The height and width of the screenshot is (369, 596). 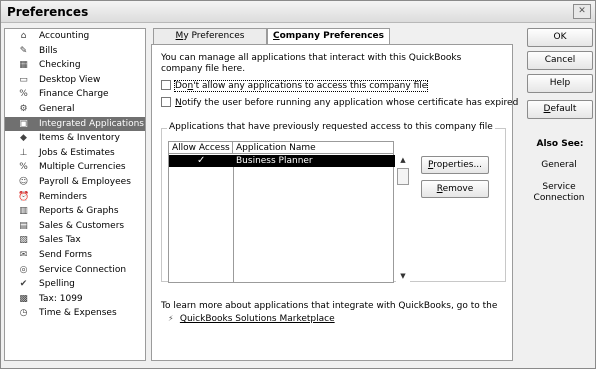 I want to click on sidebar-item-label: General, so click(x=57, y=108).